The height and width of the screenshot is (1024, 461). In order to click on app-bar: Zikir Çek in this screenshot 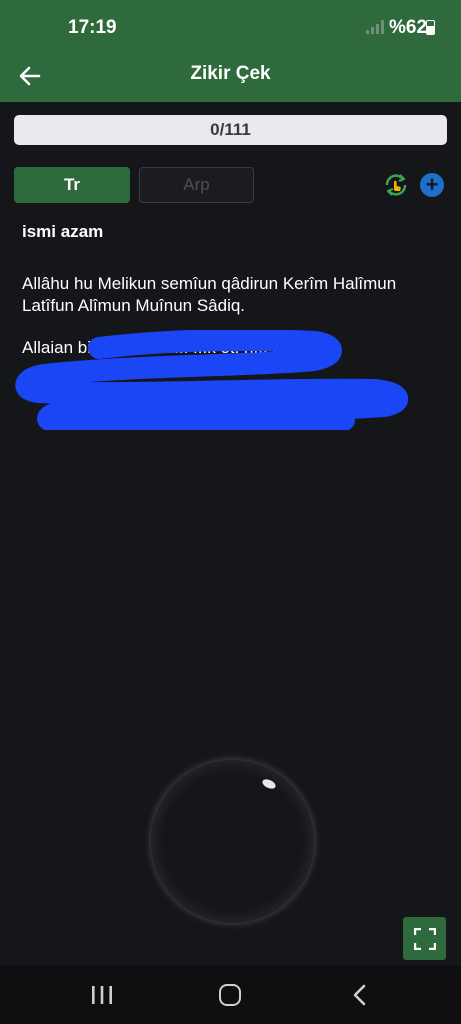, I will do `click(230, 77)`.